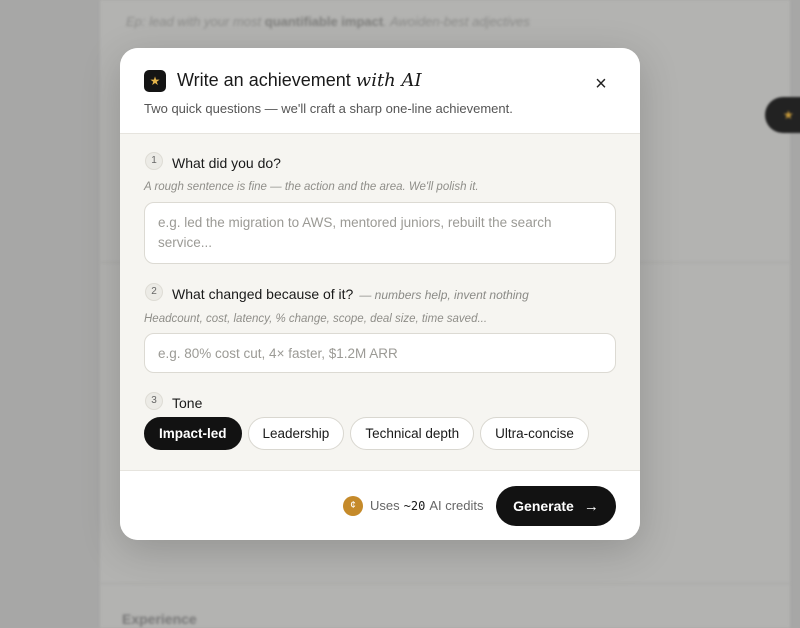 This screenshot has height=628, width=800. What do you see at coordinates (388, 80) in the screenshot?
I see `modal-title-italic: with AI` at bounding box center [388, 80].